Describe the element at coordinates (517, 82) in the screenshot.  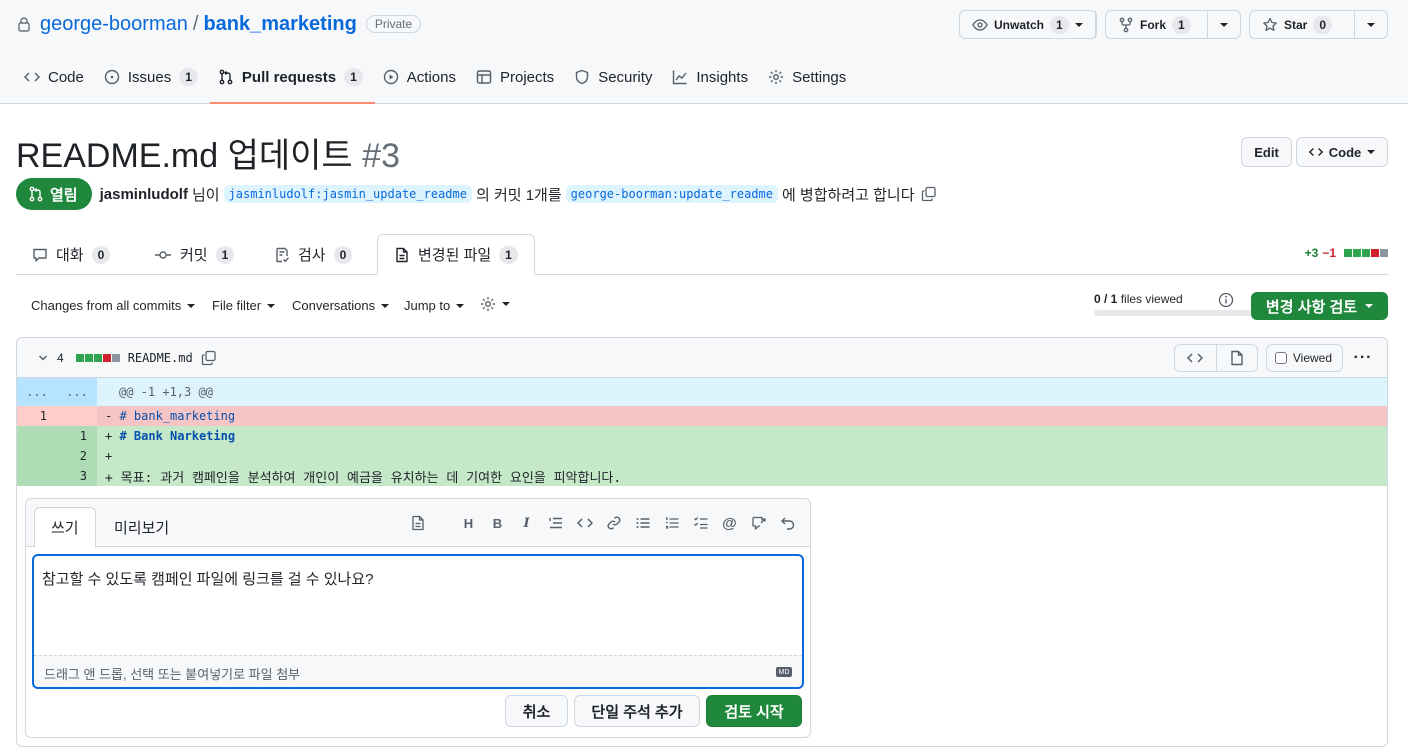
I see `nav-projects: Projects` at that location.